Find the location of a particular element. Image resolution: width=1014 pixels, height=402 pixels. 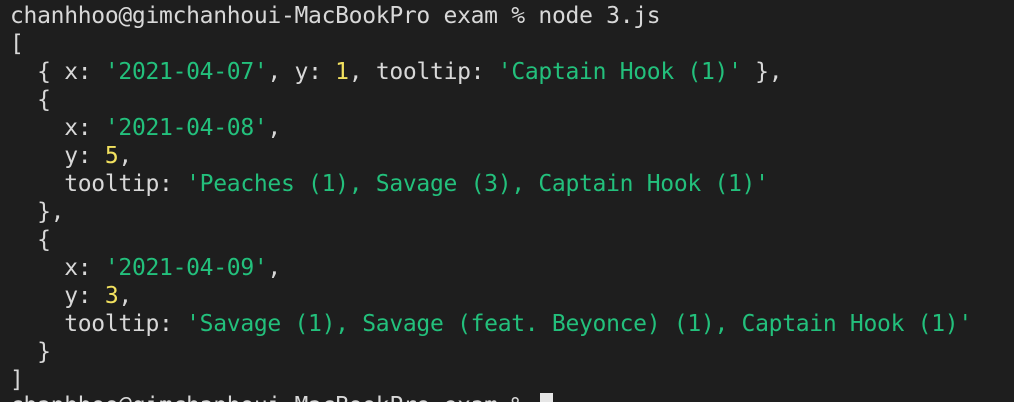

entry-2-y-line: y: 3, is located at coordinates (71, 296).